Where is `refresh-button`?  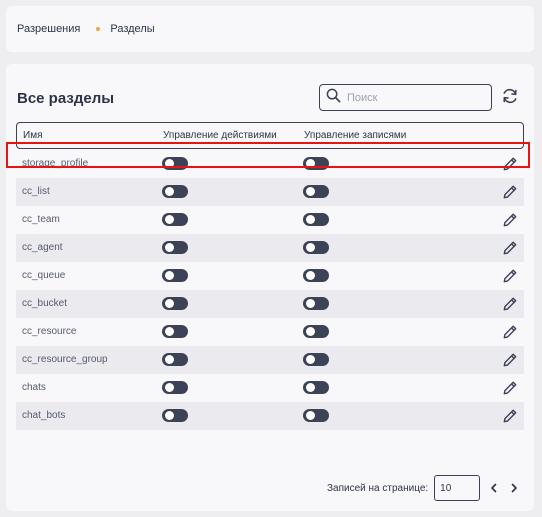 refresh-button is located at coordinates (510, 98).